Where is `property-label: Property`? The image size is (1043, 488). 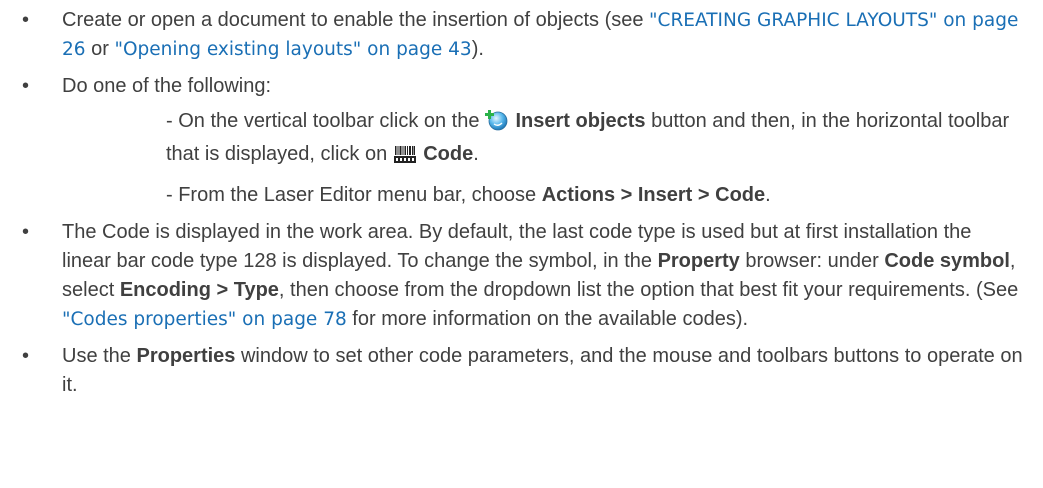 property-label: Property is located at coordinates (698, 261).